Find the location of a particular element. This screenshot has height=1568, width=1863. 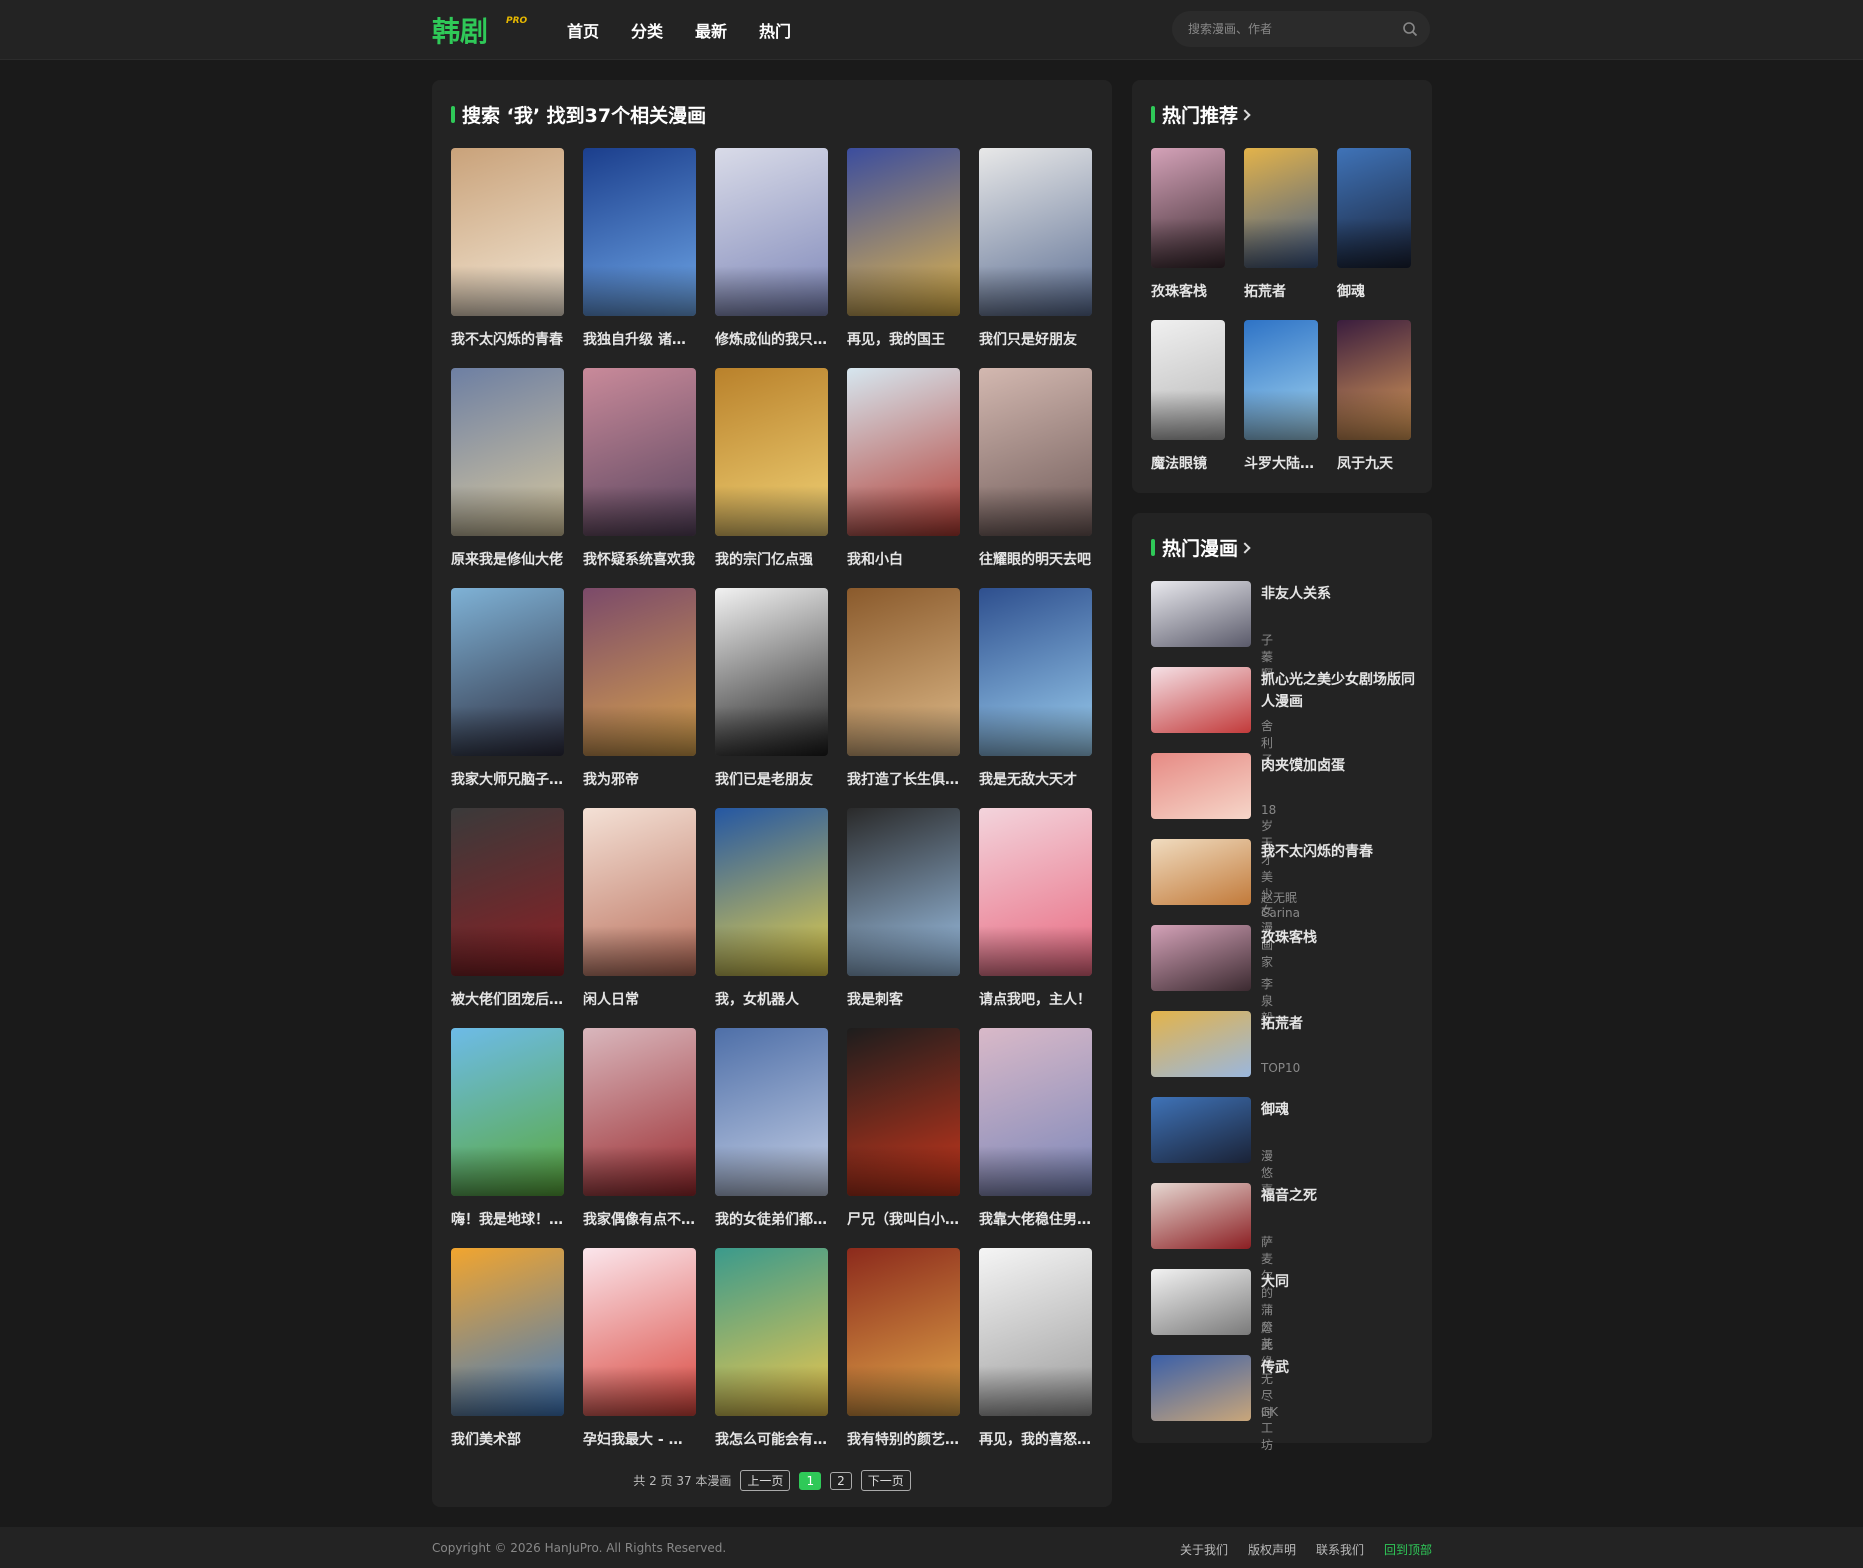

comic-title: 往耀眼的明天去吧 is located at coordinates (1035, 559).